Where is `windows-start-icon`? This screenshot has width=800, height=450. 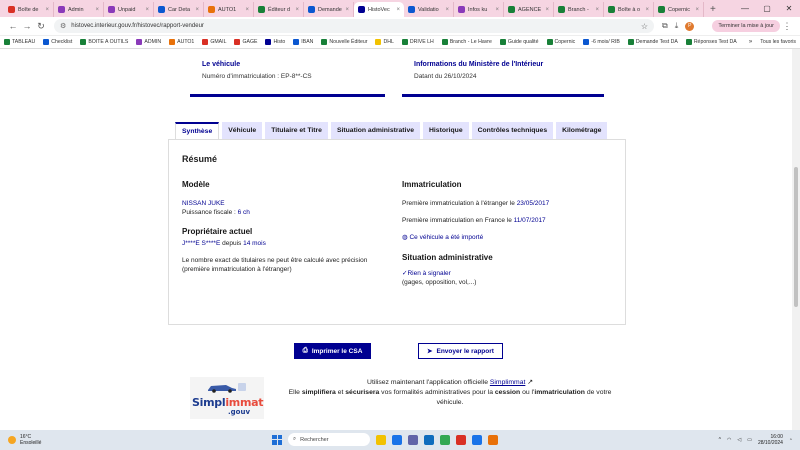
windows-start-icon is located at coordinates (277, 439).